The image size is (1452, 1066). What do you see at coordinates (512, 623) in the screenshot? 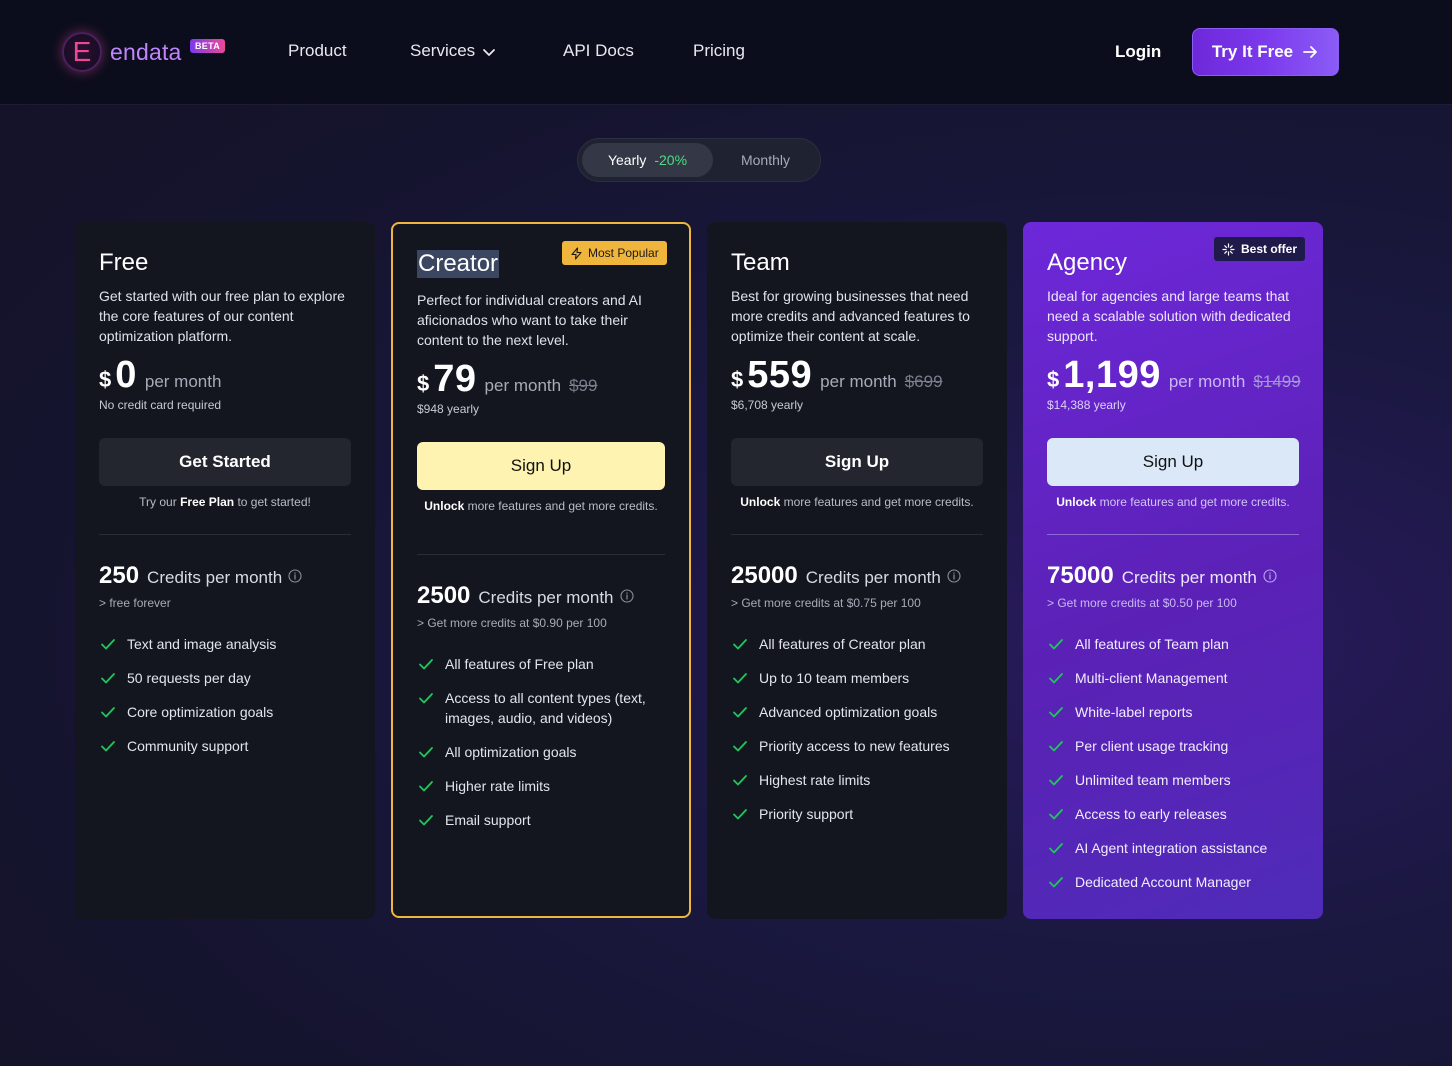
I see `credits-subtext: > Get more credits at $0.90 per 100` at bounding box center [512, 623].